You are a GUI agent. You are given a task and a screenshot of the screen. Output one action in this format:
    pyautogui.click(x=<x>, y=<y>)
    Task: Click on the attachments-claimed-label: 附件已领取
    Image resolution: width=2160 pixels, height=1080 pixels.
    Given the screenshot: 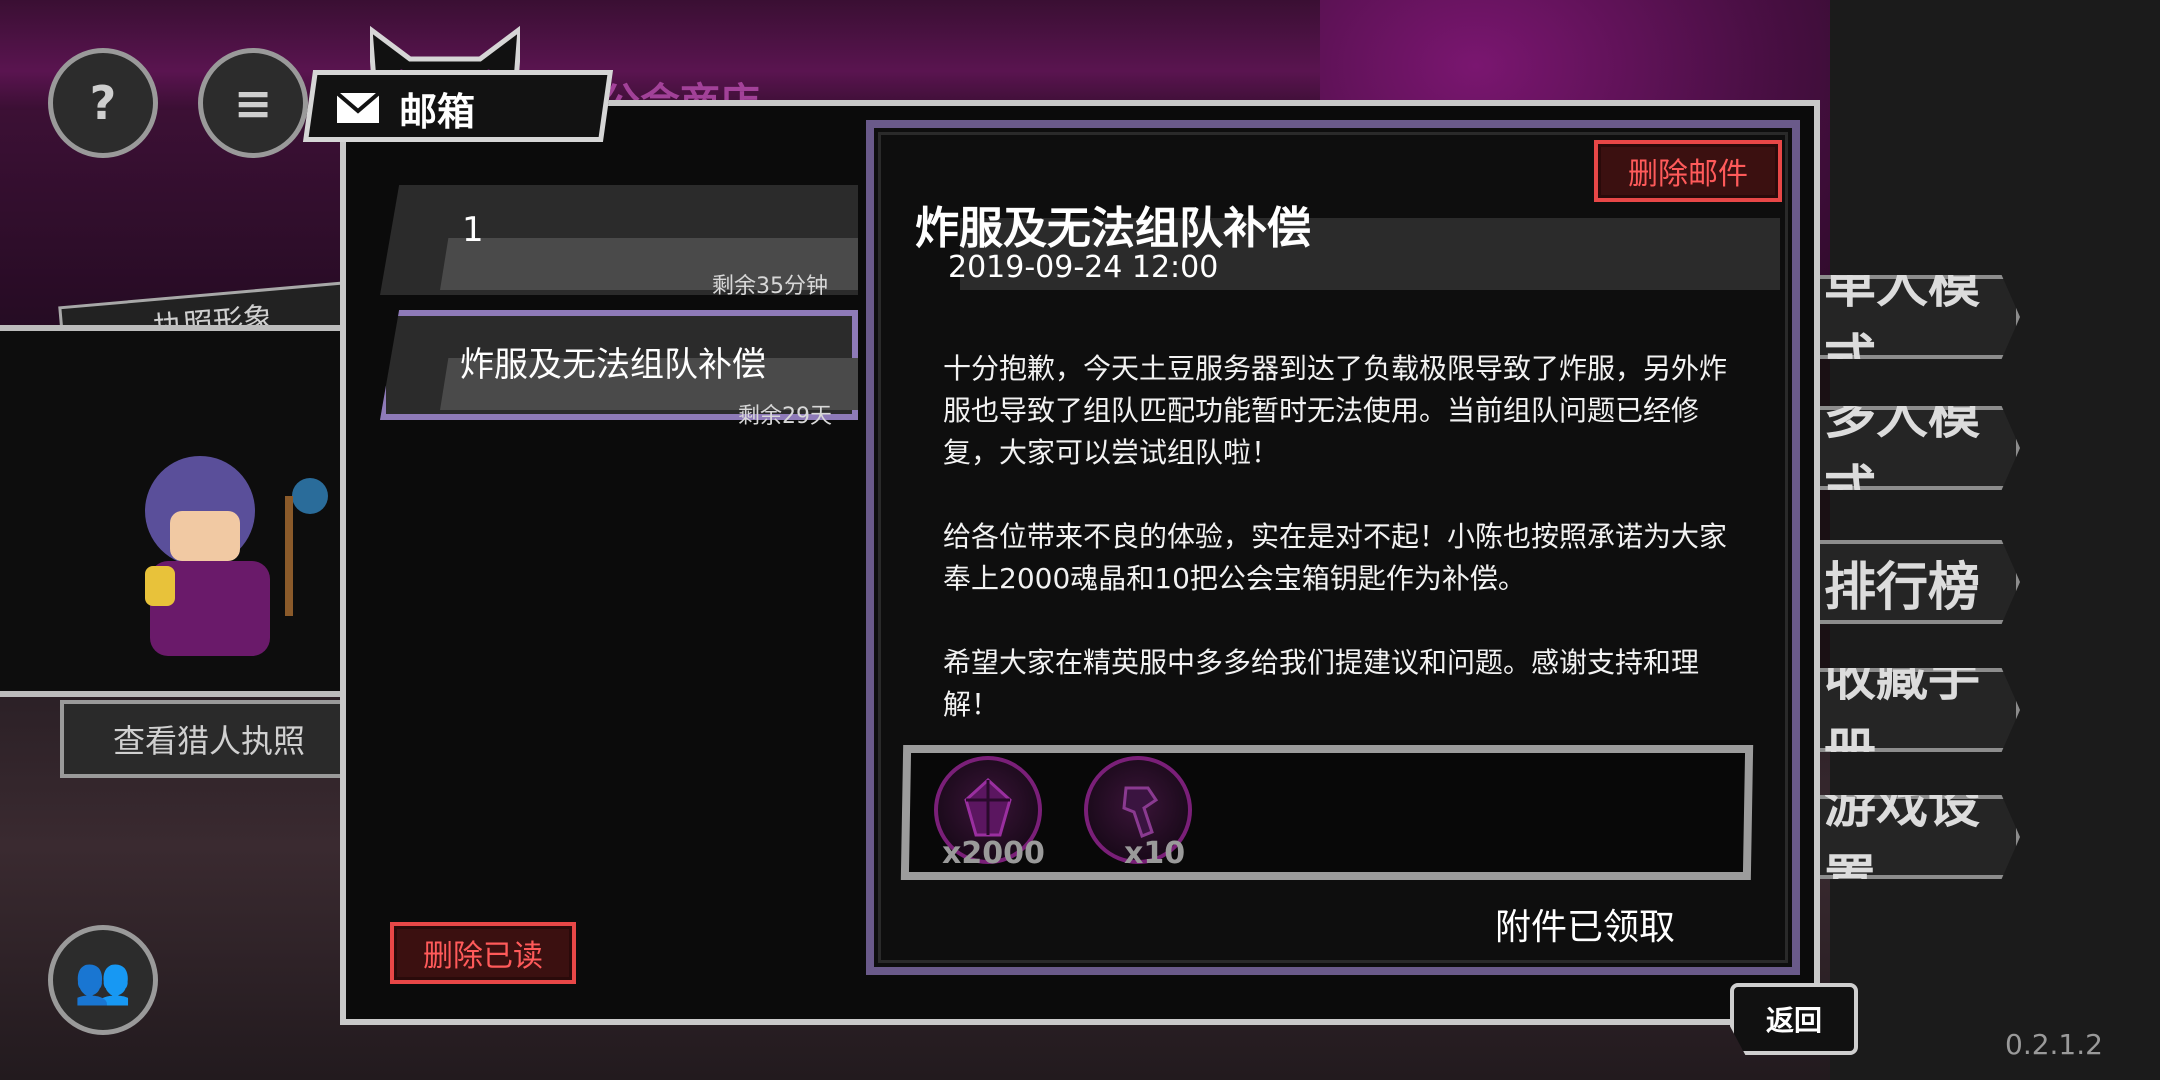 What is the action you would take?
    pyautogui.click(x=1585, y=927)
    